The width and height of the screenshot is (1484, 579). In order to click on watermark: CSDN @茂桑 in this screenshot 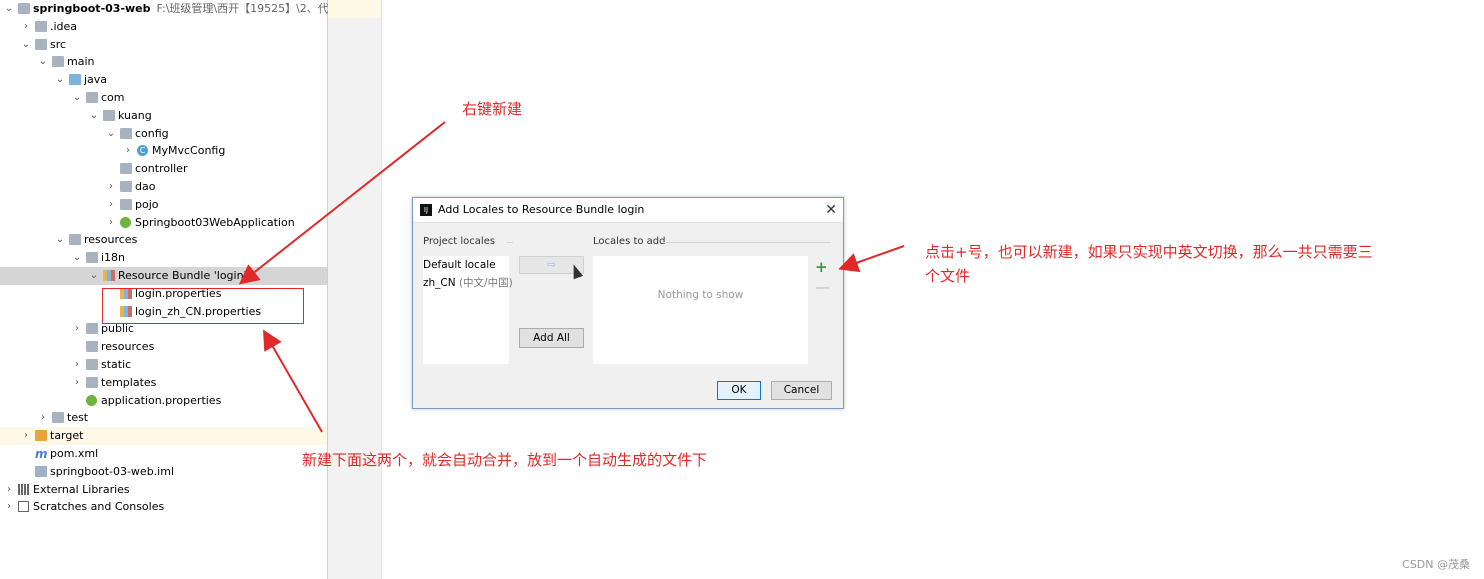, I will do `click(1436, 564)`.